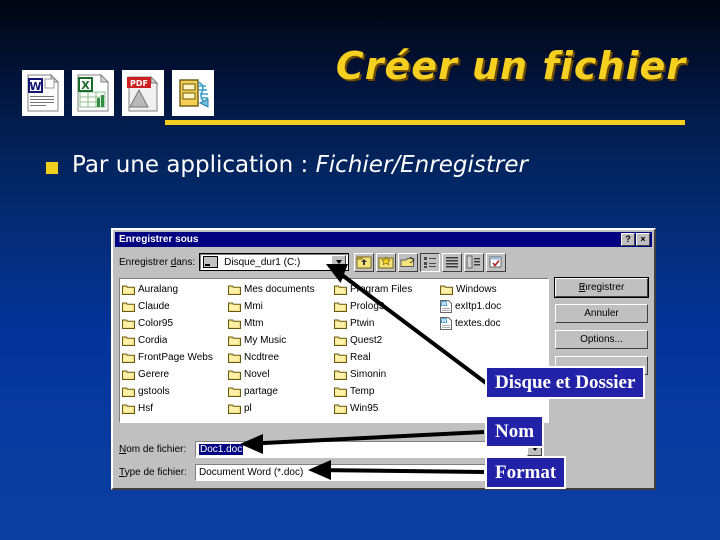 The image size is (720, 540). What do you see at coordinates (281, 289) in the screenshot?
I see `list-item: Mes documents` at bounding box center [281, 289].